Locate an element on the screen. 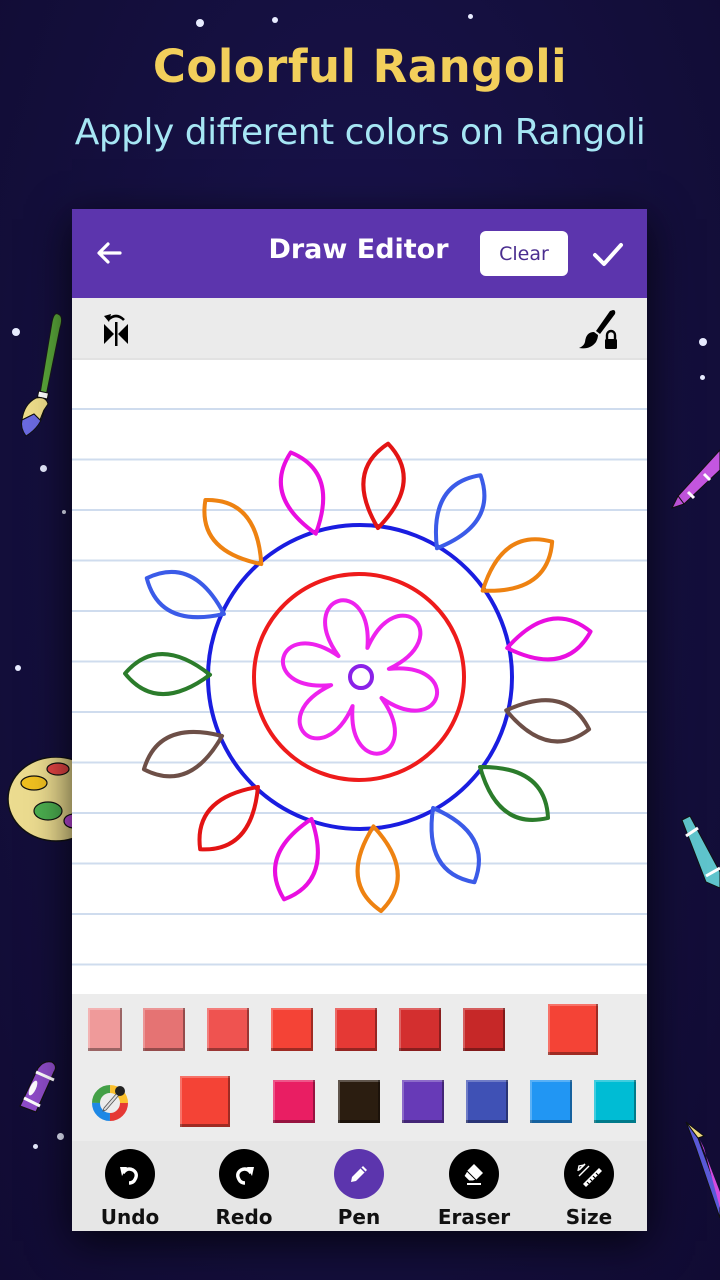  tool-strip is located at coordinates (359, 329).